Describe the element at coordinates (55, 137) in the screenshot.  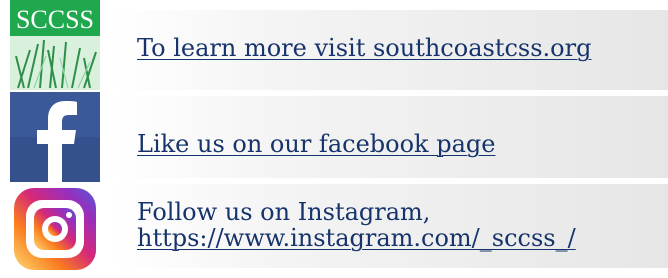
I see `facebook-icon` at that location.